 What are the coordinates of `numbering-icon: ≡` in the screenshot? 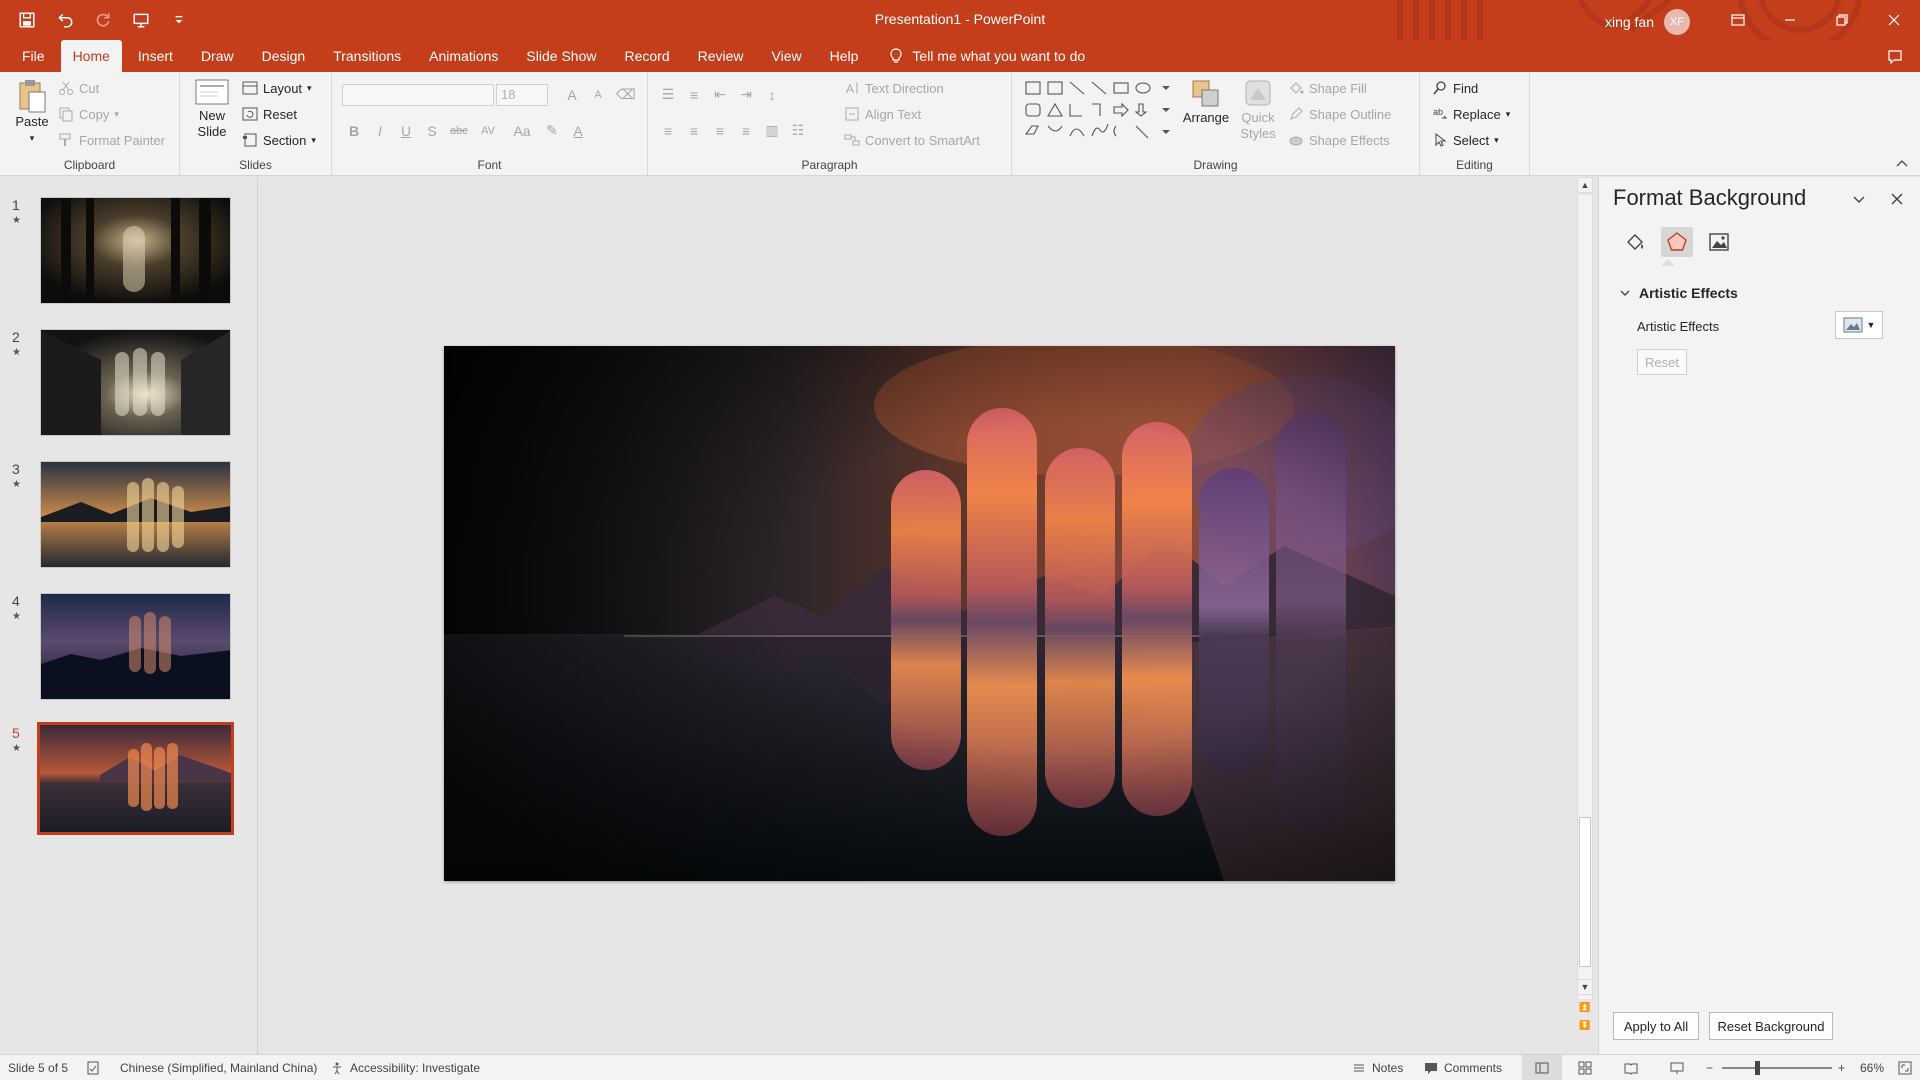 It's located at (694, 95).